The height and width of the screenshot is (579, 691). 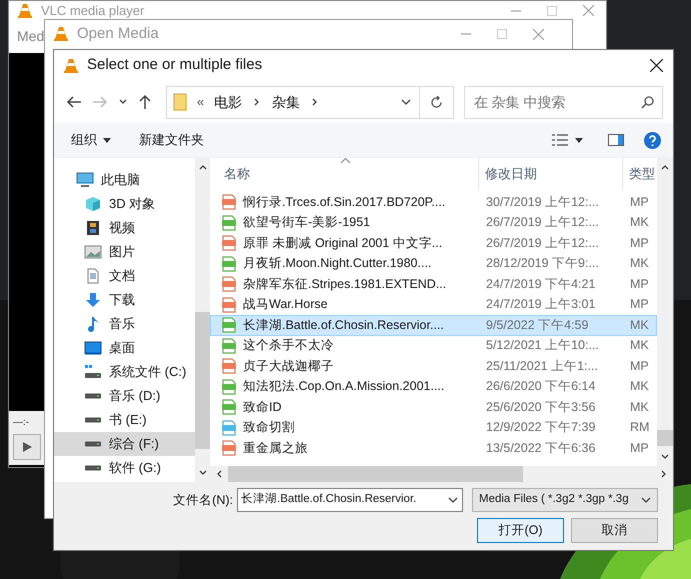 What do you see at coordinates (540, 305) in the screenshot?
I see `date-cell-text: 24/7/2019 上午3:01` at bounding box center [540, 305].